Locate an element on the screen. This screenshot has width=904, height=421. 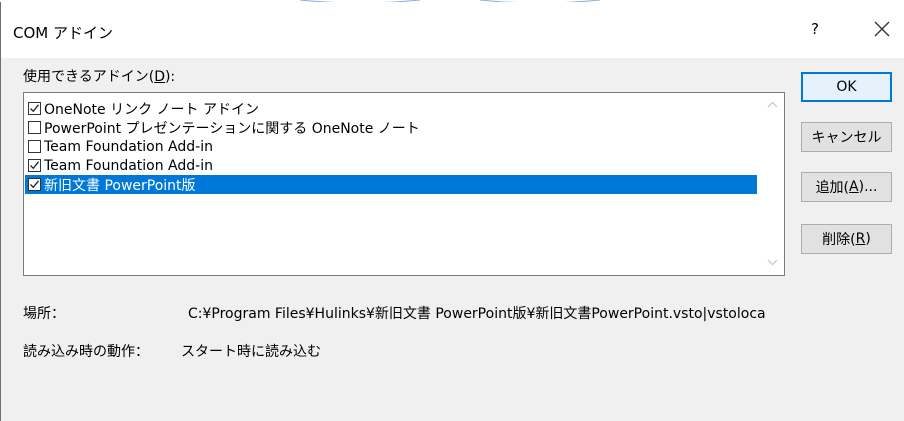
title-bar: COM アドイン ? is located at coordinates (452, 30).